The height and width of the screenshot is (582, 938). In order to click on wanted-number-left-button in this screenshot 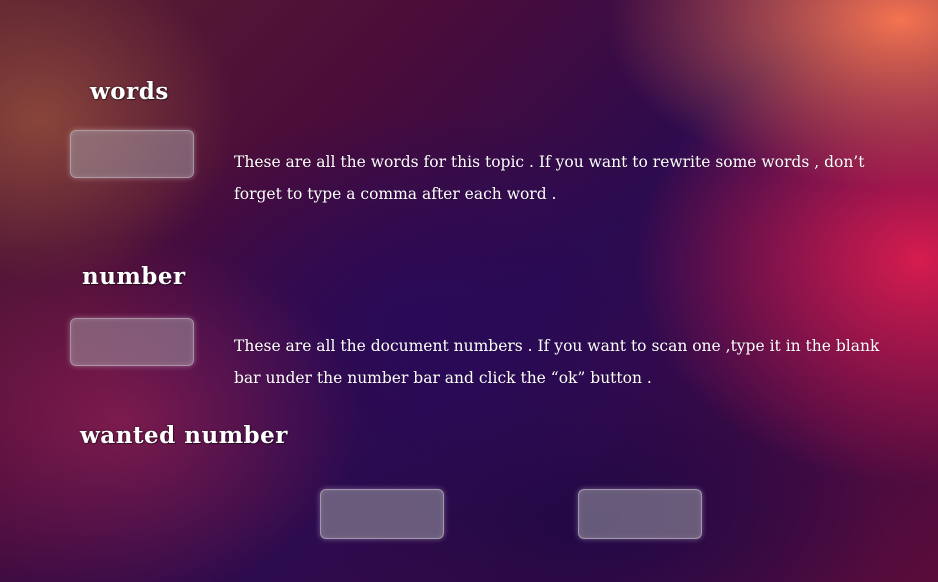, I will do `click(382, 514)`.